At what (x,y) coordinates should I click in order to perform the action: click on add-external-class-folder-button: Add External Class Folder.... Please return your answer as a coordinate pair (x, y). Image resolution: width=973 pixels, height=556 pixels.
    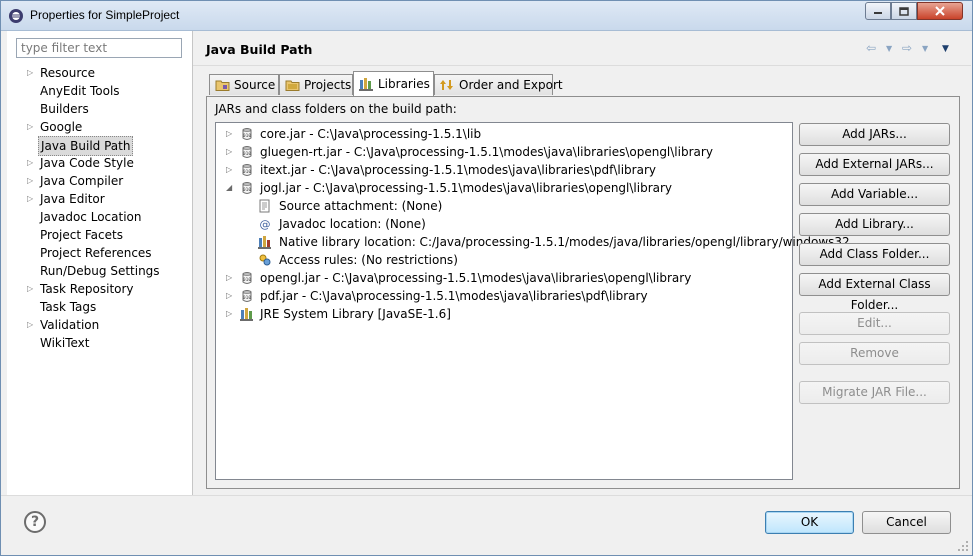
    Looking at the image, I should click on (874, 292).